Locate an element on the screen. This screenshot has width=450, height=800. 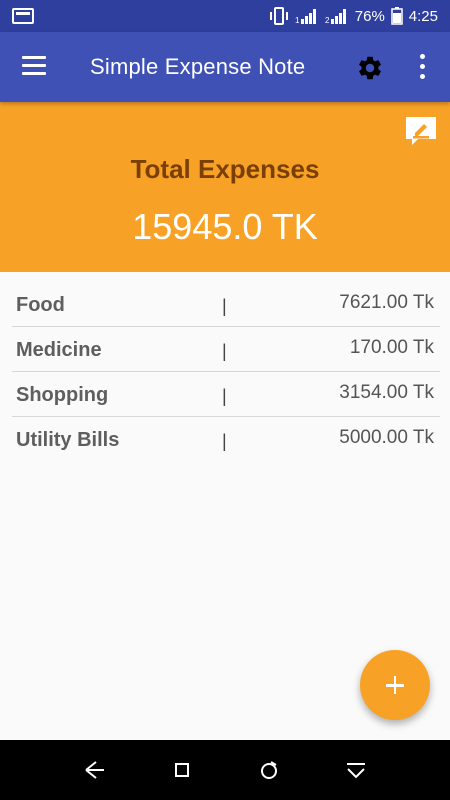
expense-row-medicine: Medicine | 170.00 Tk is located at coordinates (226, 349).